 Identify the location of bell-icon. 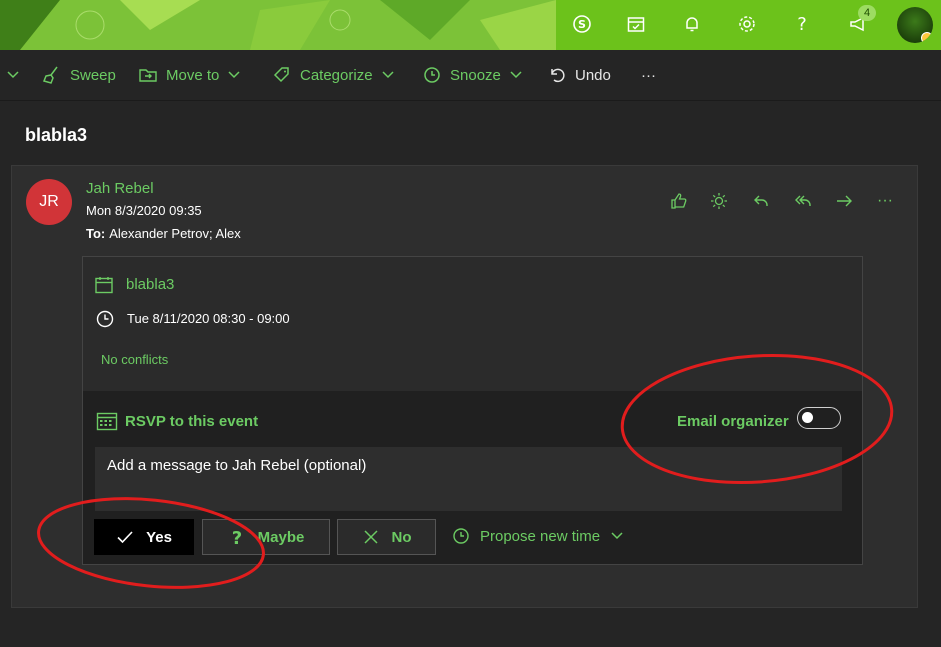
(692, 24).